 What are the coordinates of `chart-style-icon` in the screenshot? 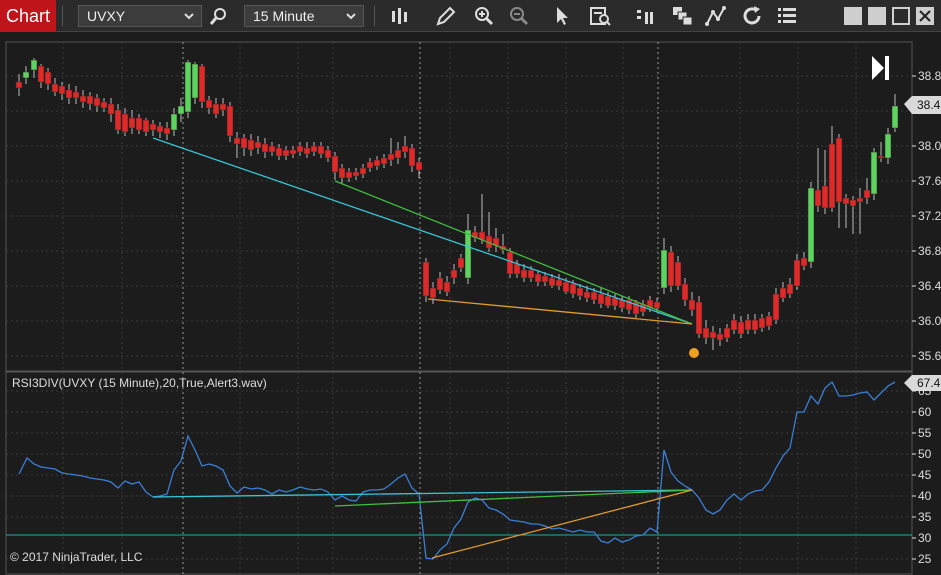 It's located at (645, 16).